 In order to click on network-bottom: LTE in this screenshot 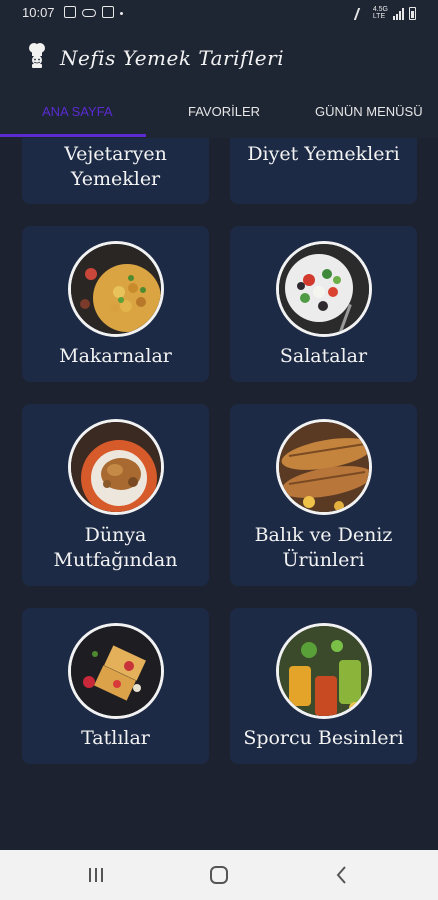, I will do `click(379, 16)`.